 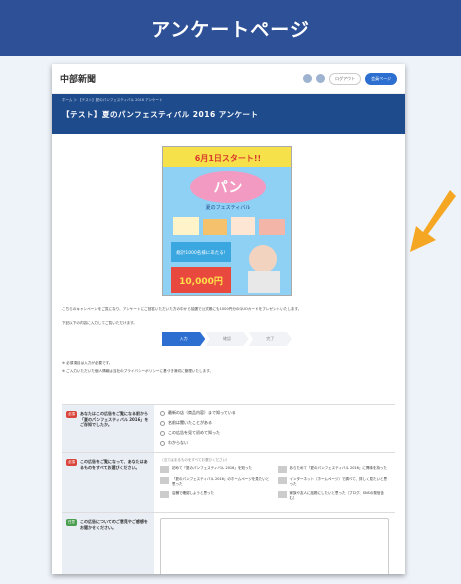 What do you see at coordinates (321, 78) in the screenshot?
I see `notification-icon` at bounding box center [321, 78].